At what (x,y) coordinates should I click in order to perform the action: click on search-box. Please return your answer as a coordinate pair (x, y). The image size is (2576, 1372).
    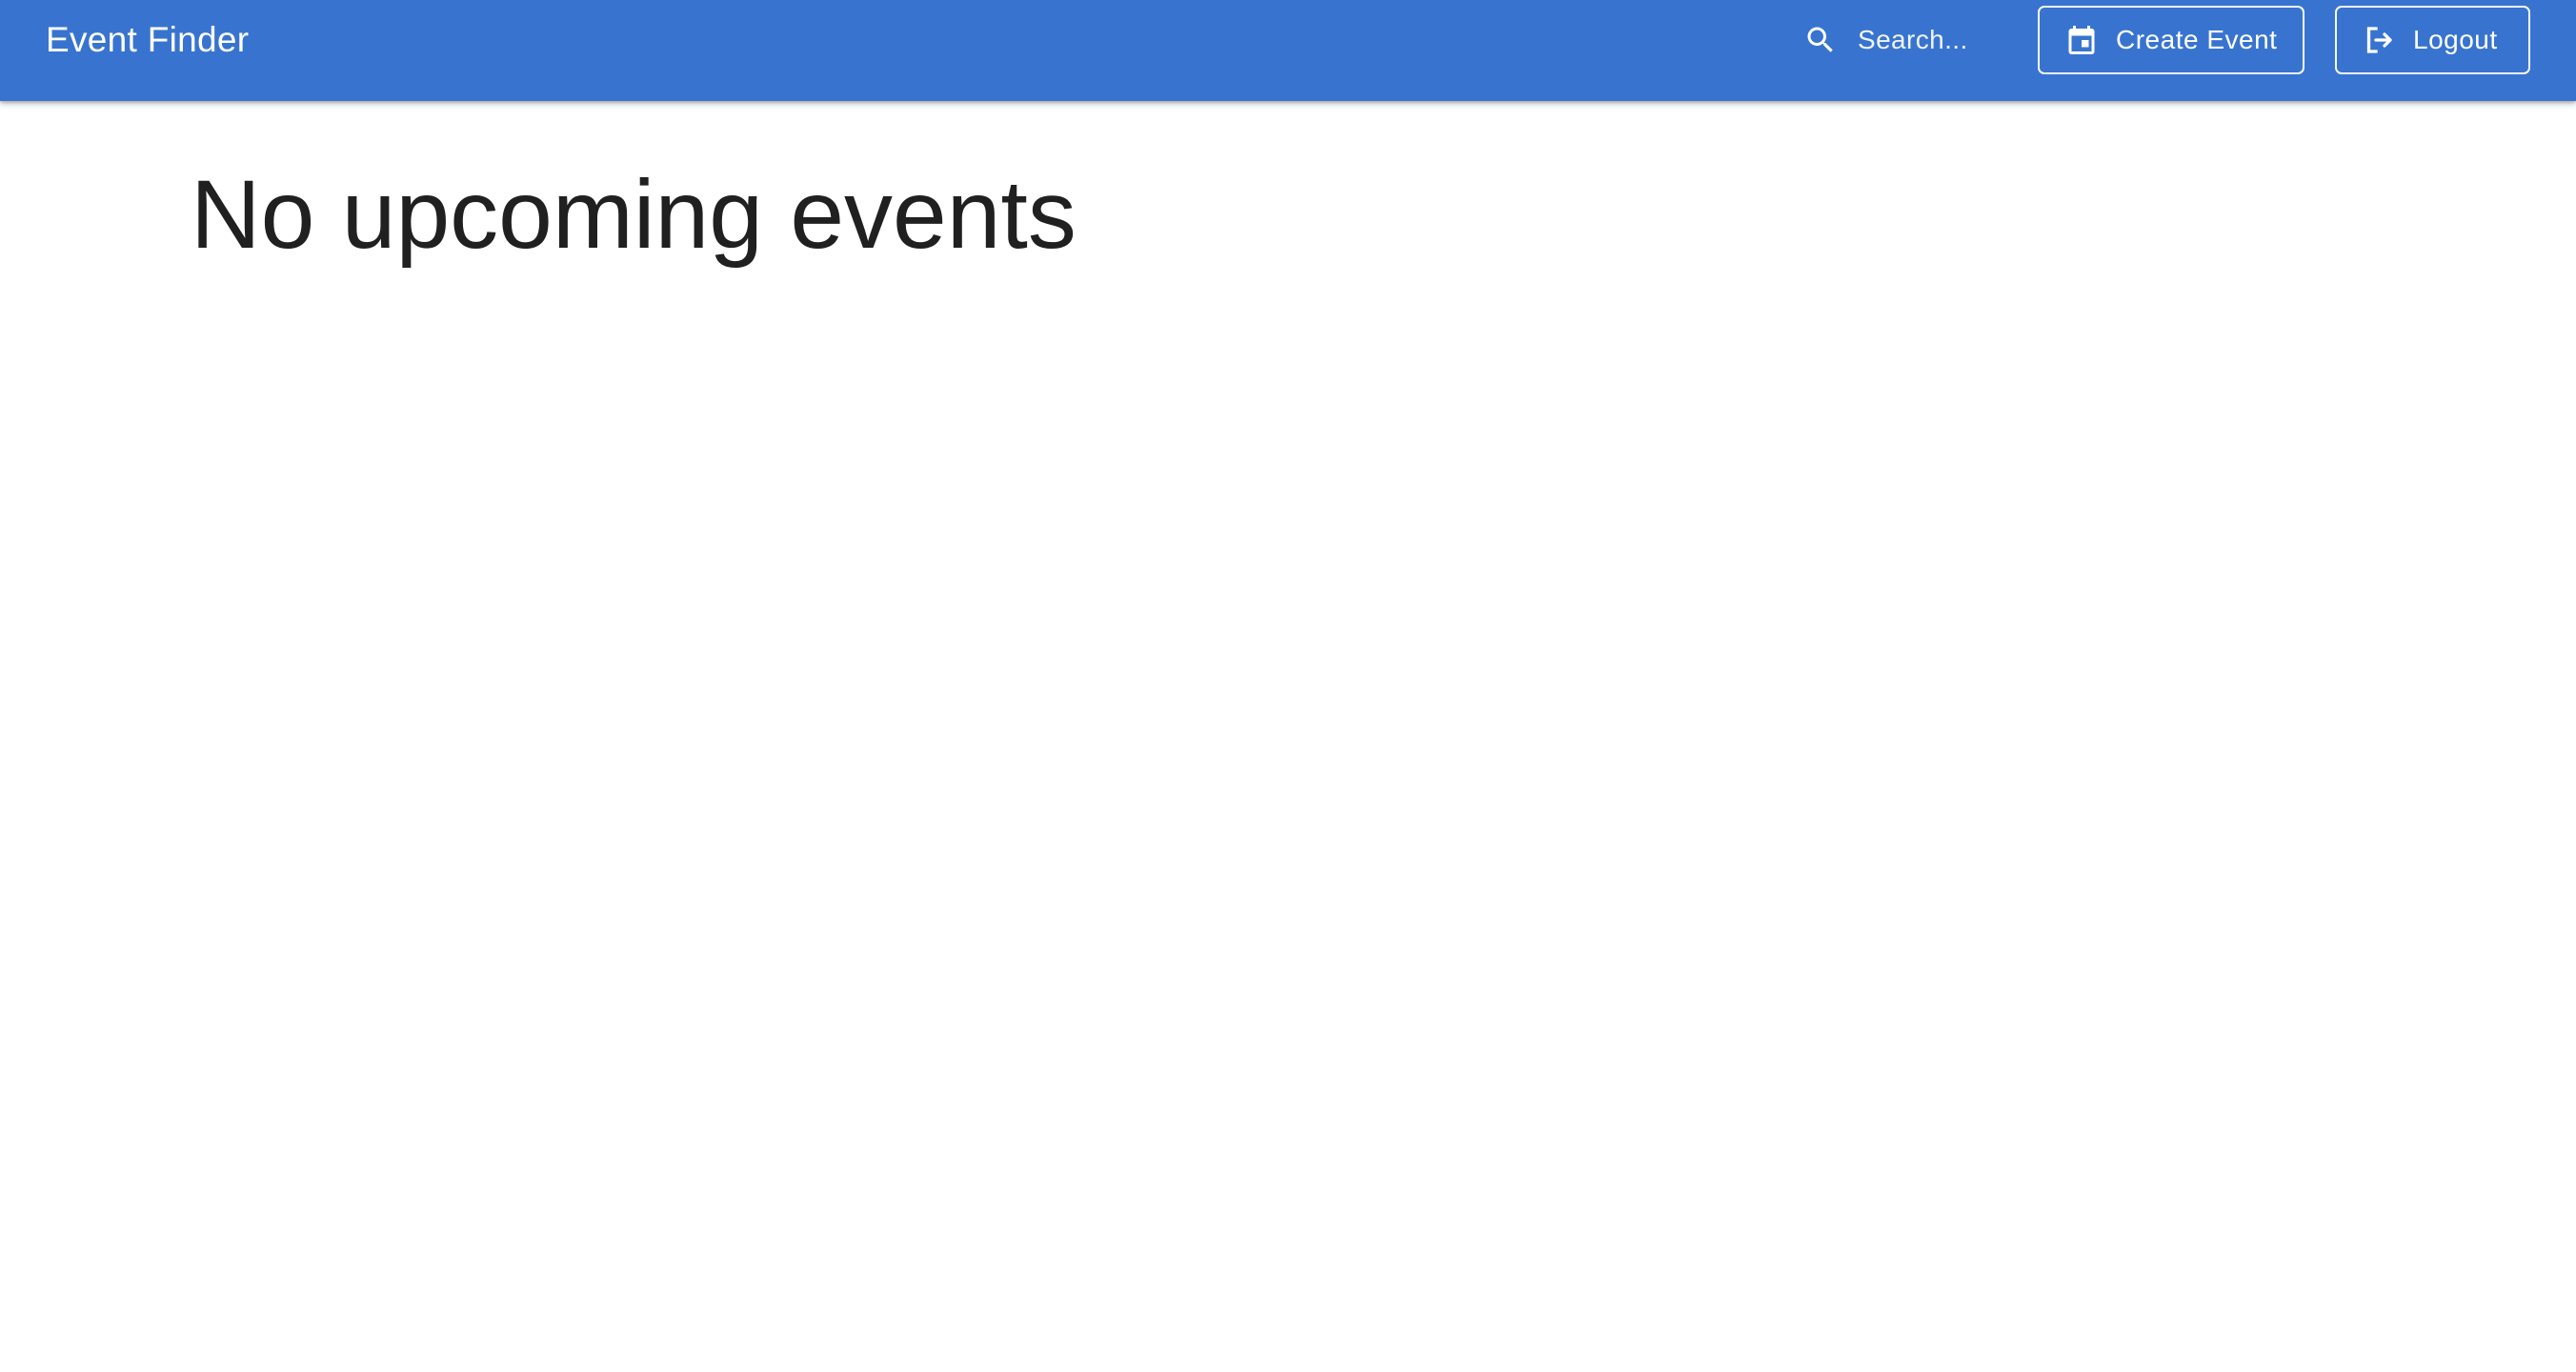
    Looking at the image, I should click on (1920, 40).